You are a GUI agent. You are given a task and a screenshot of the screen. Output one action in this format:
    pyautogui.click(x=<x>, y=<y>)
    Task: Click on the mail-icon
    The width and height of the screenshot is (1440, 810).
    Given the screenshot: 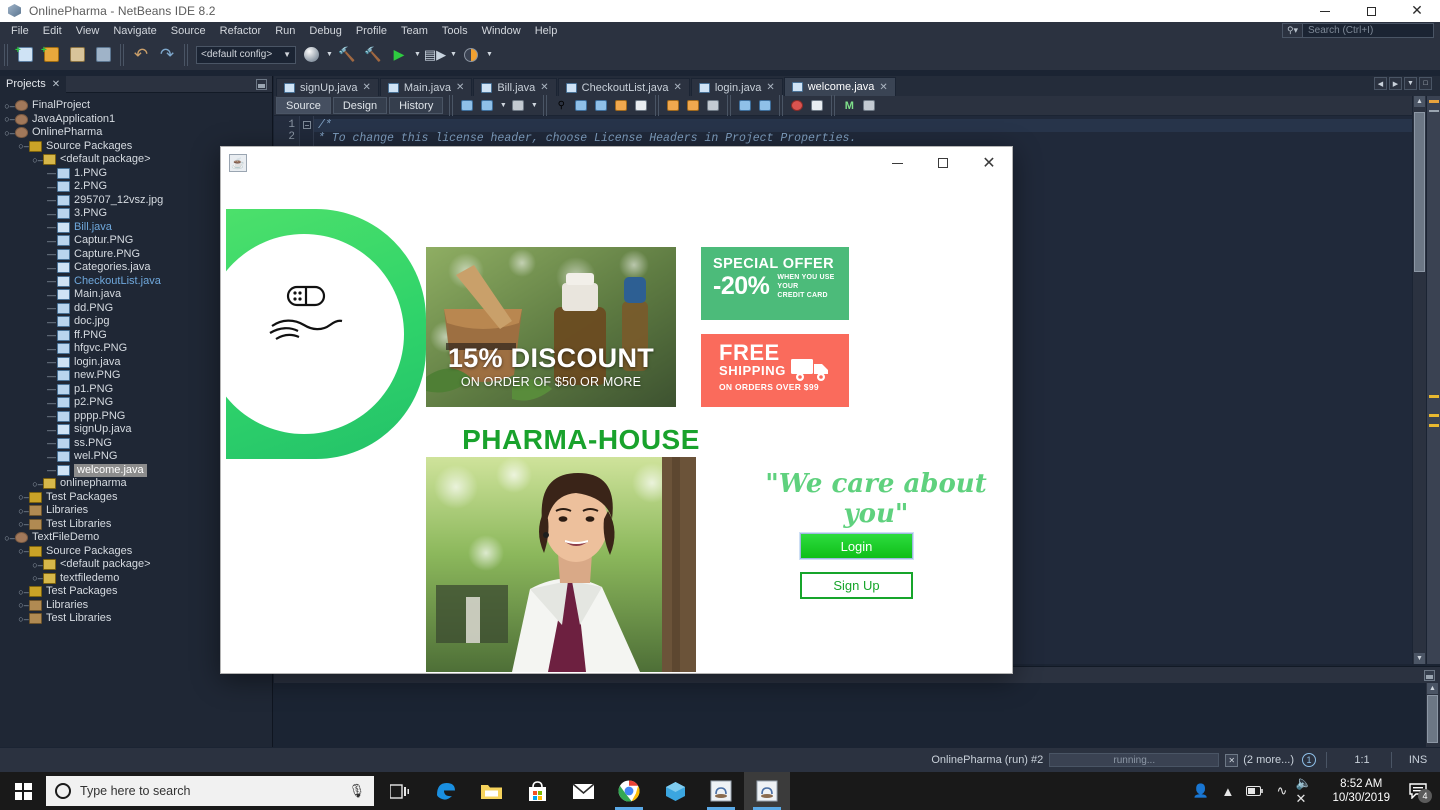 What is the action you would take?
    pyautogui.click(x=583, y=791)
    